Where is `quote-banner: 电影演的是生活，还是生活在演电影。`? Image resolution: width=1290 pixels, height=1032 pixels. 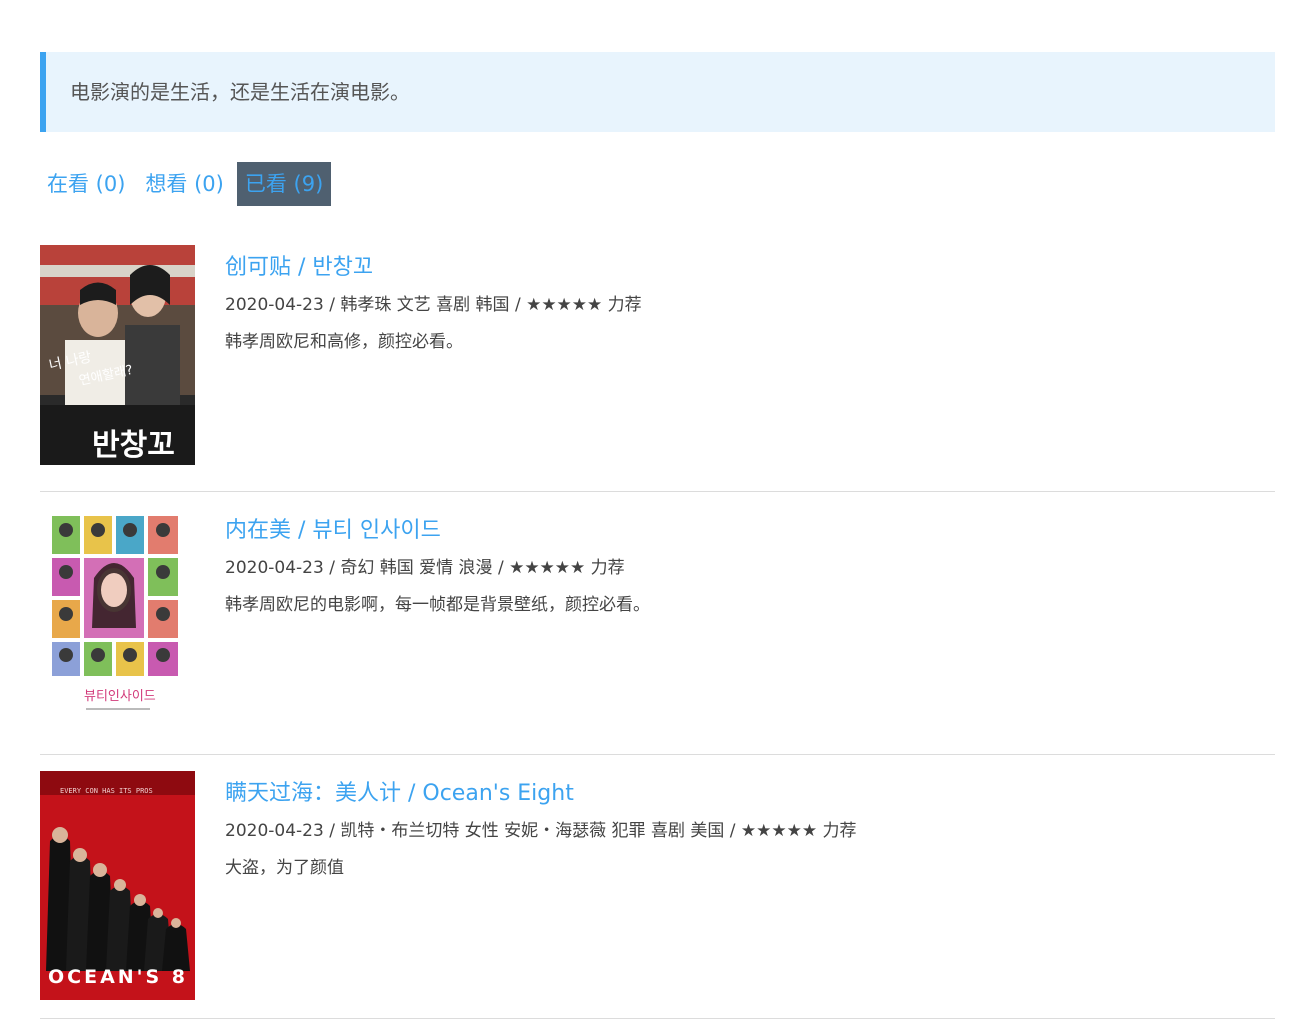
quote-banner: 电影演的是生活，还是生活在演电影。 is located at coordinates (657, 92).